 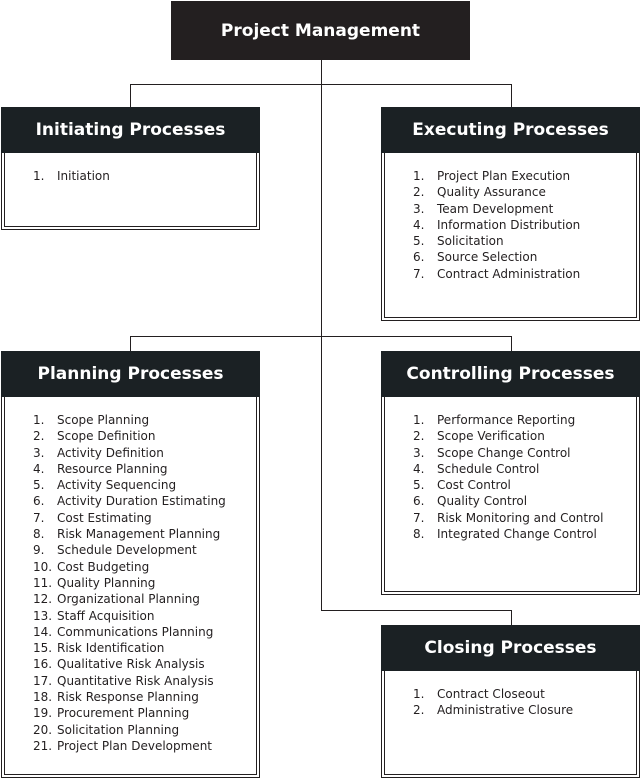 I want to click on item-label: Quality Assurance, so click(x=491, y=192).